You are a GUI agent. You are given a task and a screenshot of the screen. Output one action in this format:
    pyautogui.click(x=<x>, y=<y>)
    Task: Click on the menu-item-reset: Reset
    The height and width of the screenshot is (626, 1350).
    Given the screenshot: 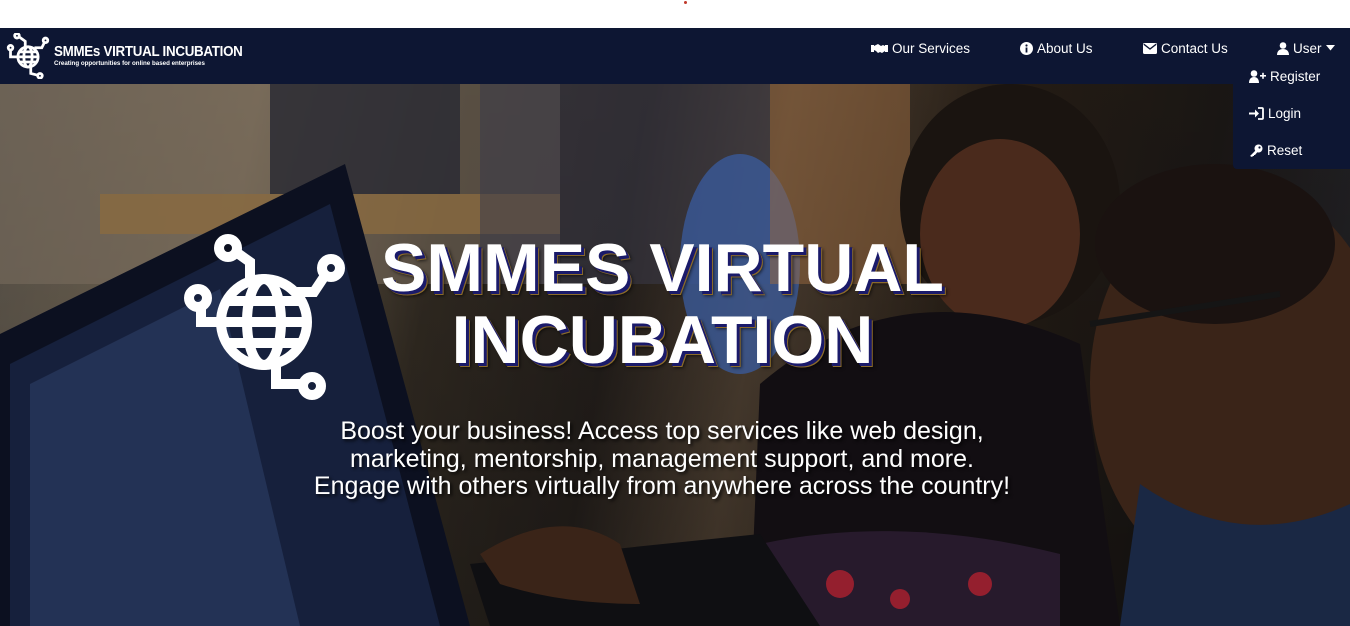 What is the action you would take?
    pyautogui.click(x=1275, y=150)
    